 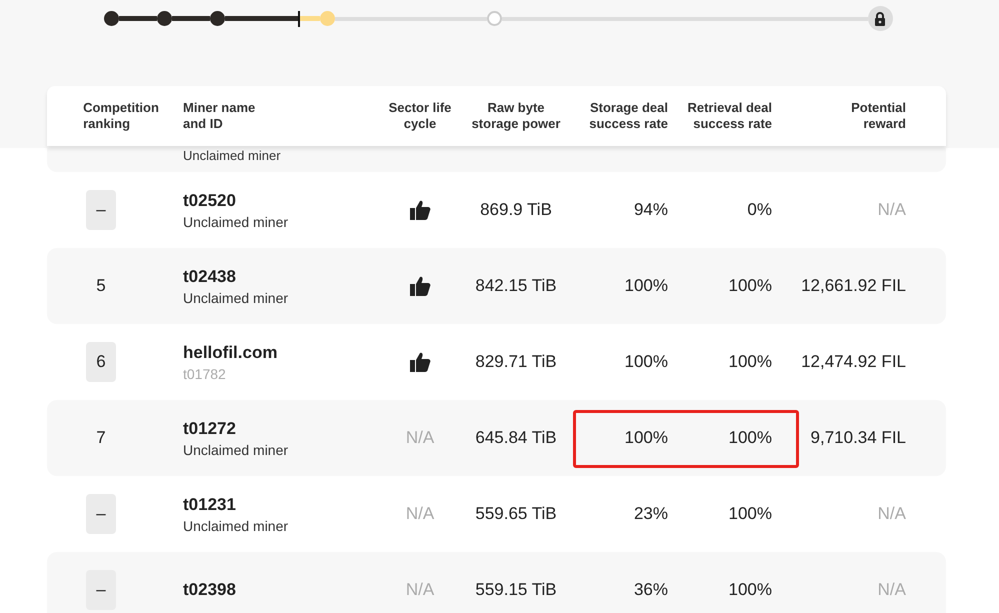 I want to click on rank-label: 6, so click(x=101, y=362).